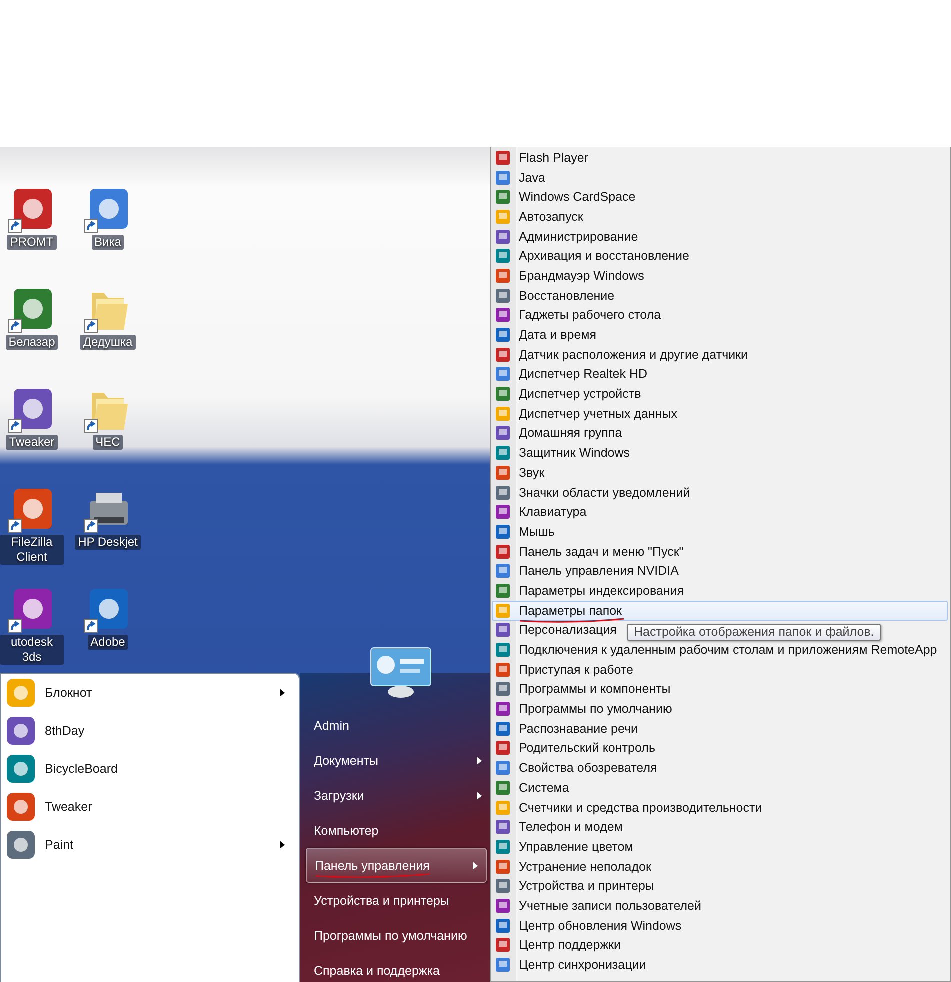 The image size is (951, 982). Describe the element at coordinates (395, 967) in the screenshot. I see `start-menu-link: Справка и поддержка` at that location.